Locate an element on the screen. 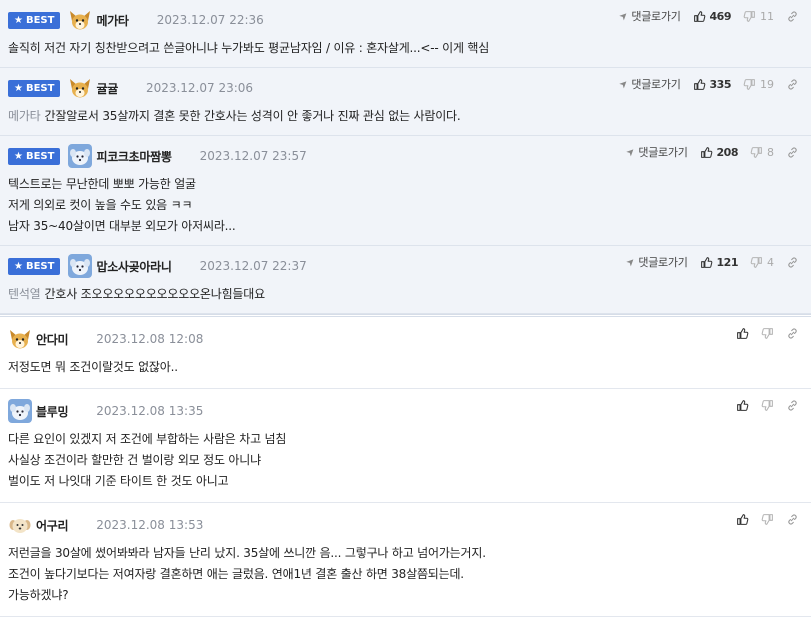 This screenshot has width=811, height=641. comment-date: 2023.12.07 22:36 is located at coordinates (210, 20).